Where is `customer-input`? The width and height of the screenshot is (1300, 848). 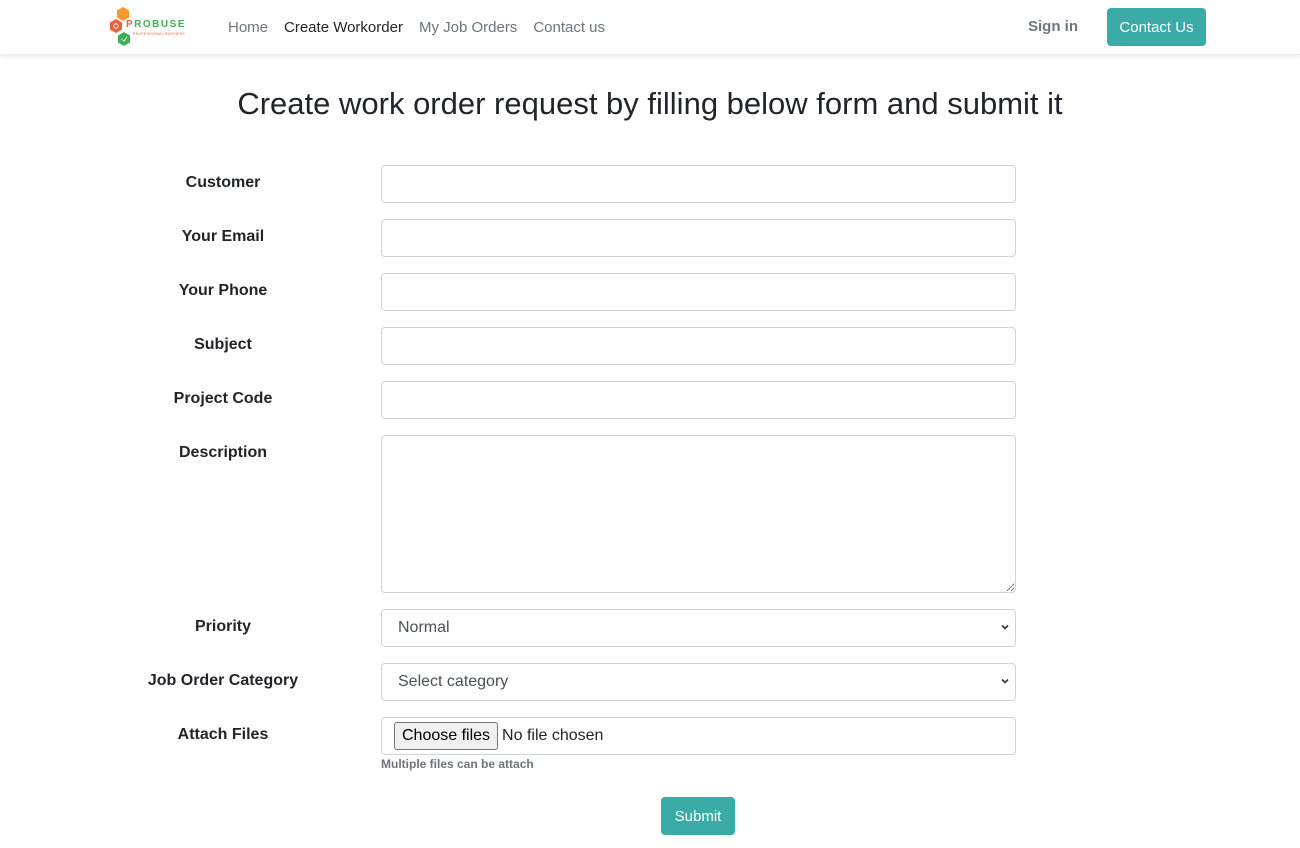
customer-input is located at coordinates (698, 184).